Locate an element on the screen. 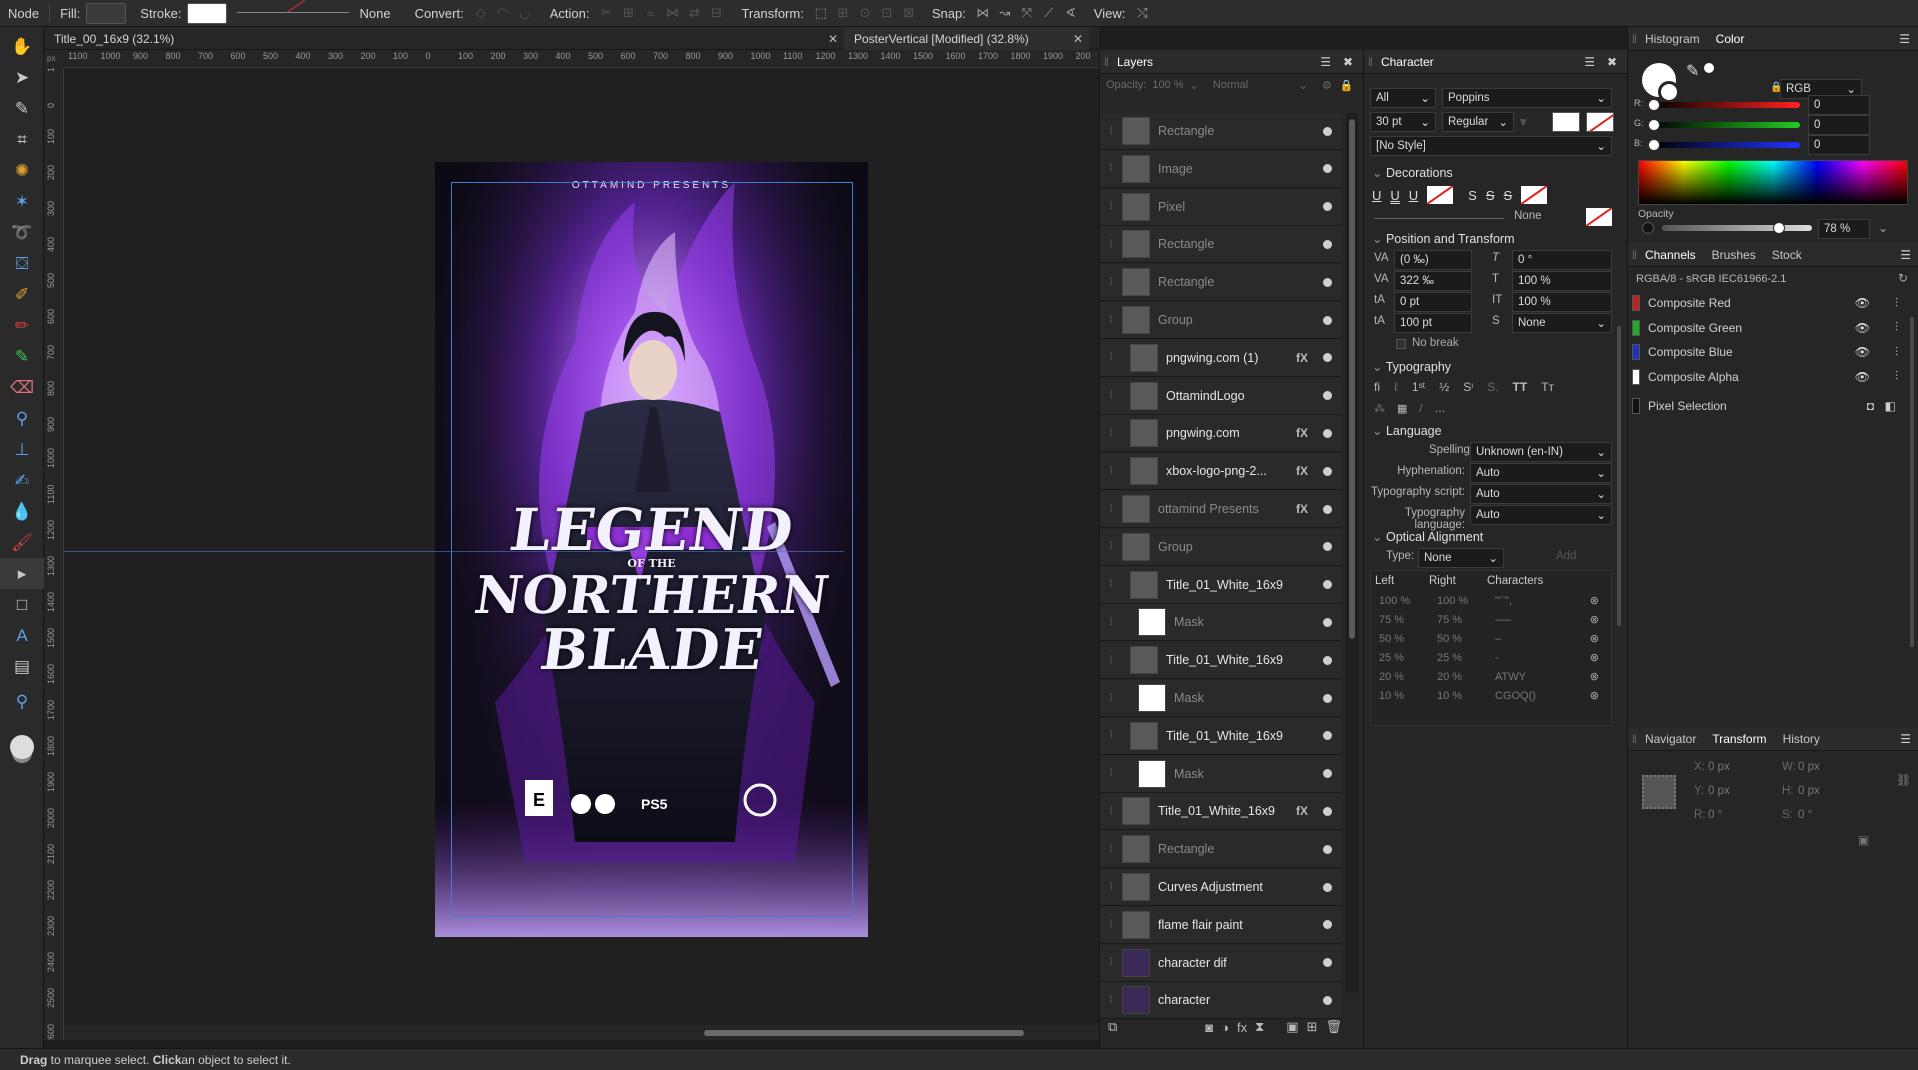 Image resolution: width=1918 pixels, height=1070 pixels. r-value: 0 ° is located at coordinates (1715, 815).